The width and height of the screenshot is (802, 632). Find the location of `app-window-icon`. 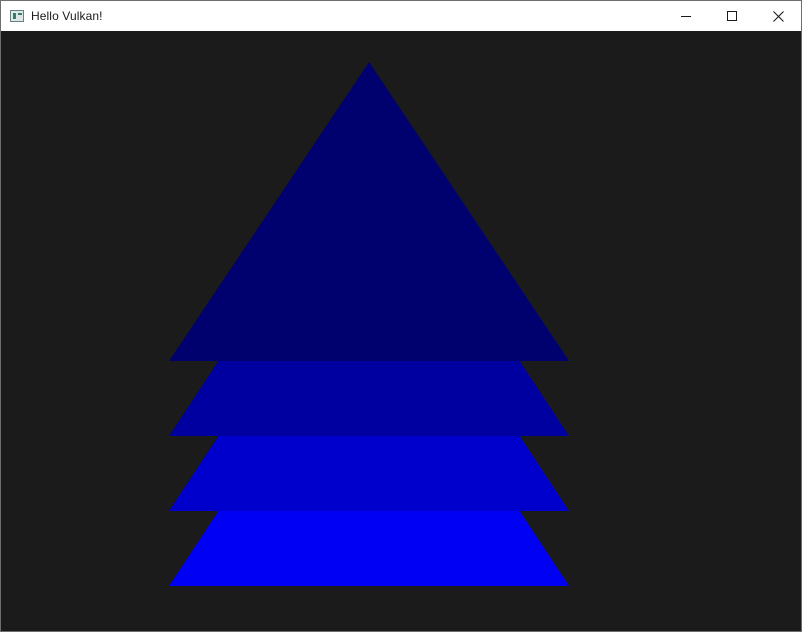

app-window-icon is located at coordinates (17, 16).